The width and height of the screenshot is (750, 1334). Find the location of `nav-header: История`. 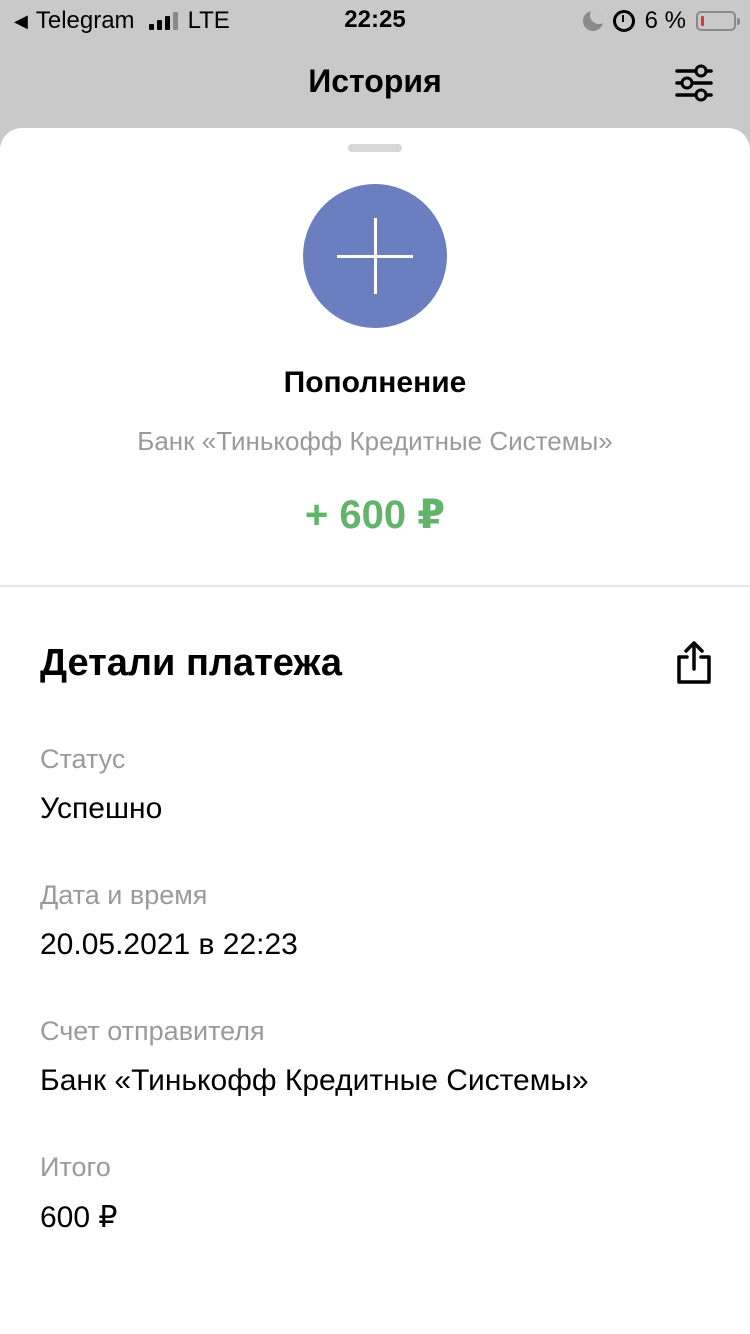

nav-header: История is located at coordinates (375, 84).